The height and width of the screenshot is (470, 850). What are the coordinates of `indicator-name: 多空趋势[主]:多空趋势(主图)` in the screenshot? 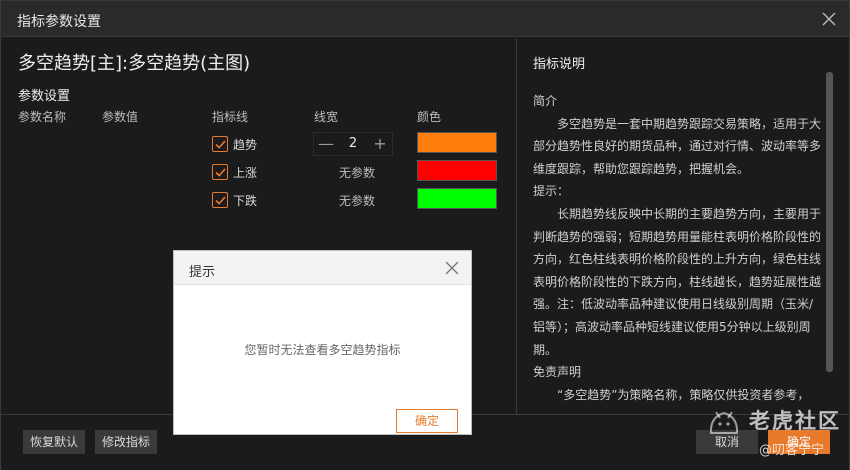 It's located at (134, 63).